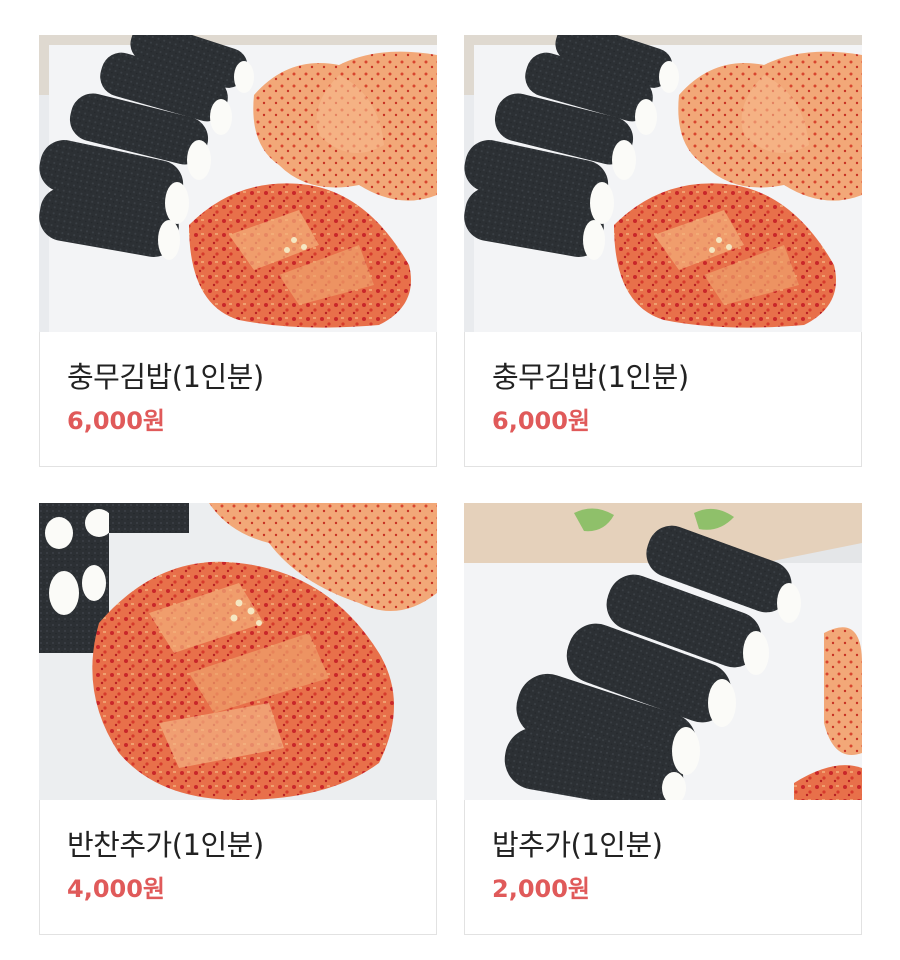 The image size is (900, 960). What do you see at coordinates (238, 651) in the screenshot?
I see `side-dish-kimchi-photo` at bounding box center [238, 651].